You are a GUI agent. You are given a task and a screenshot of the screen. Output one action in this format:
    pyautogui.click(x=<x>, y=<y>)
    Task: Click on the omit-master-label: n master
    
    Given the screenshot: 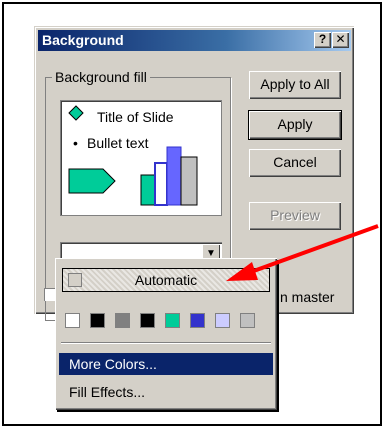 What is the action you would take?
    pyautogui.click(x=307, y=297)
    